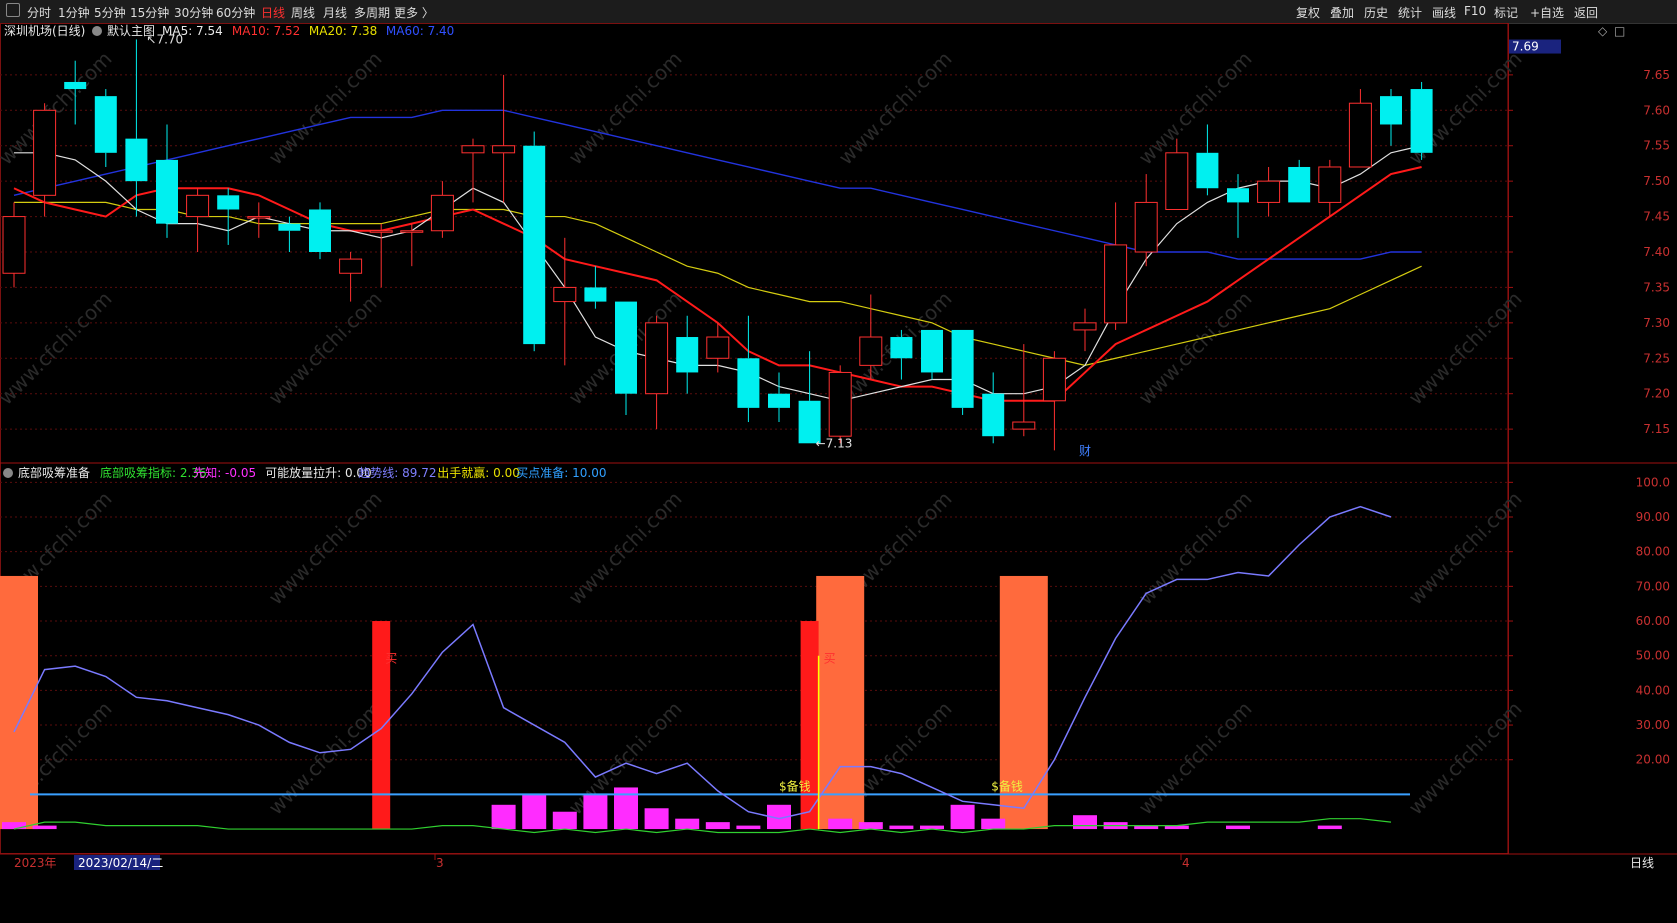 The image size is (1677, 923). I want to click on tab-1: 1分钟, so click(74, 12).